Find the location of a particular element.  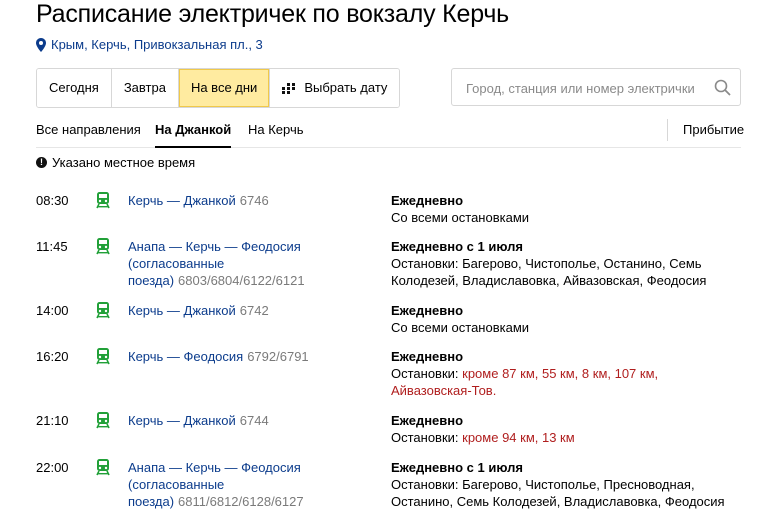

all-days-label: На все дни is located at coordinates (224, 87).